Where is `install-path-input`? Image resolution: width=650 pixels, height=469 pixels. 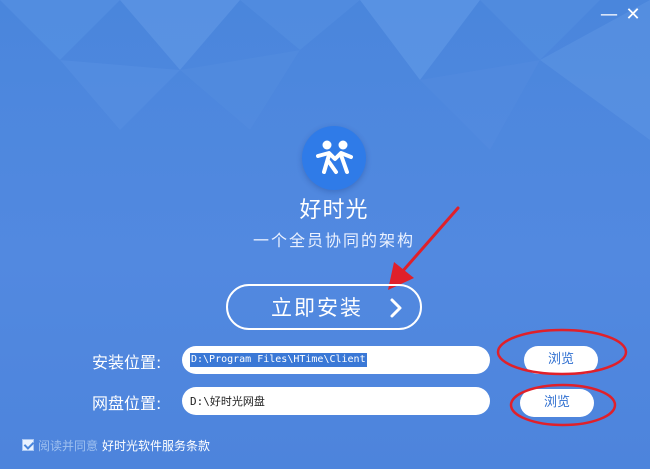
install-path-input is located at coordinates (336, 360).